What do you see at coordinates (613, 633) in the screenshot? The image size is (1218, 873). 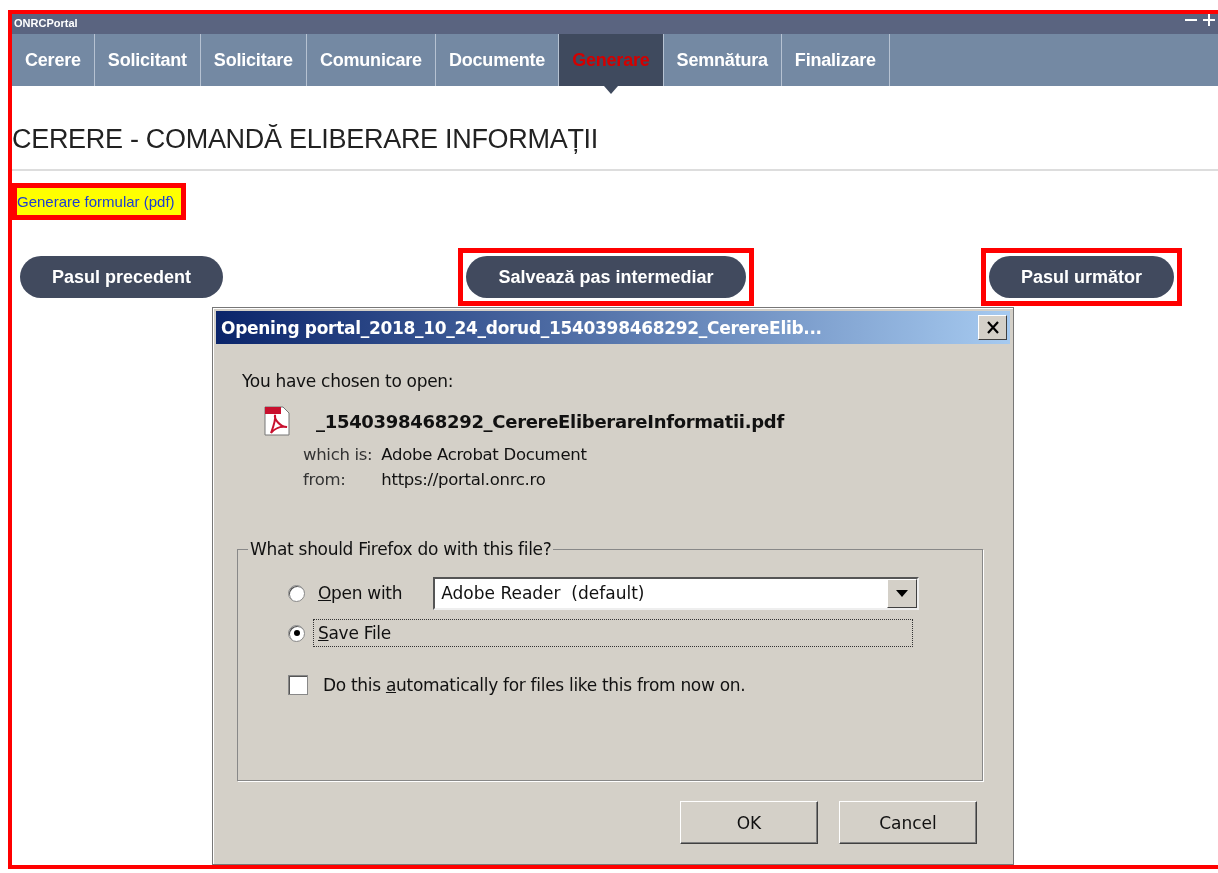 I see `option-label: Save File` at bounding box center [613, 633].